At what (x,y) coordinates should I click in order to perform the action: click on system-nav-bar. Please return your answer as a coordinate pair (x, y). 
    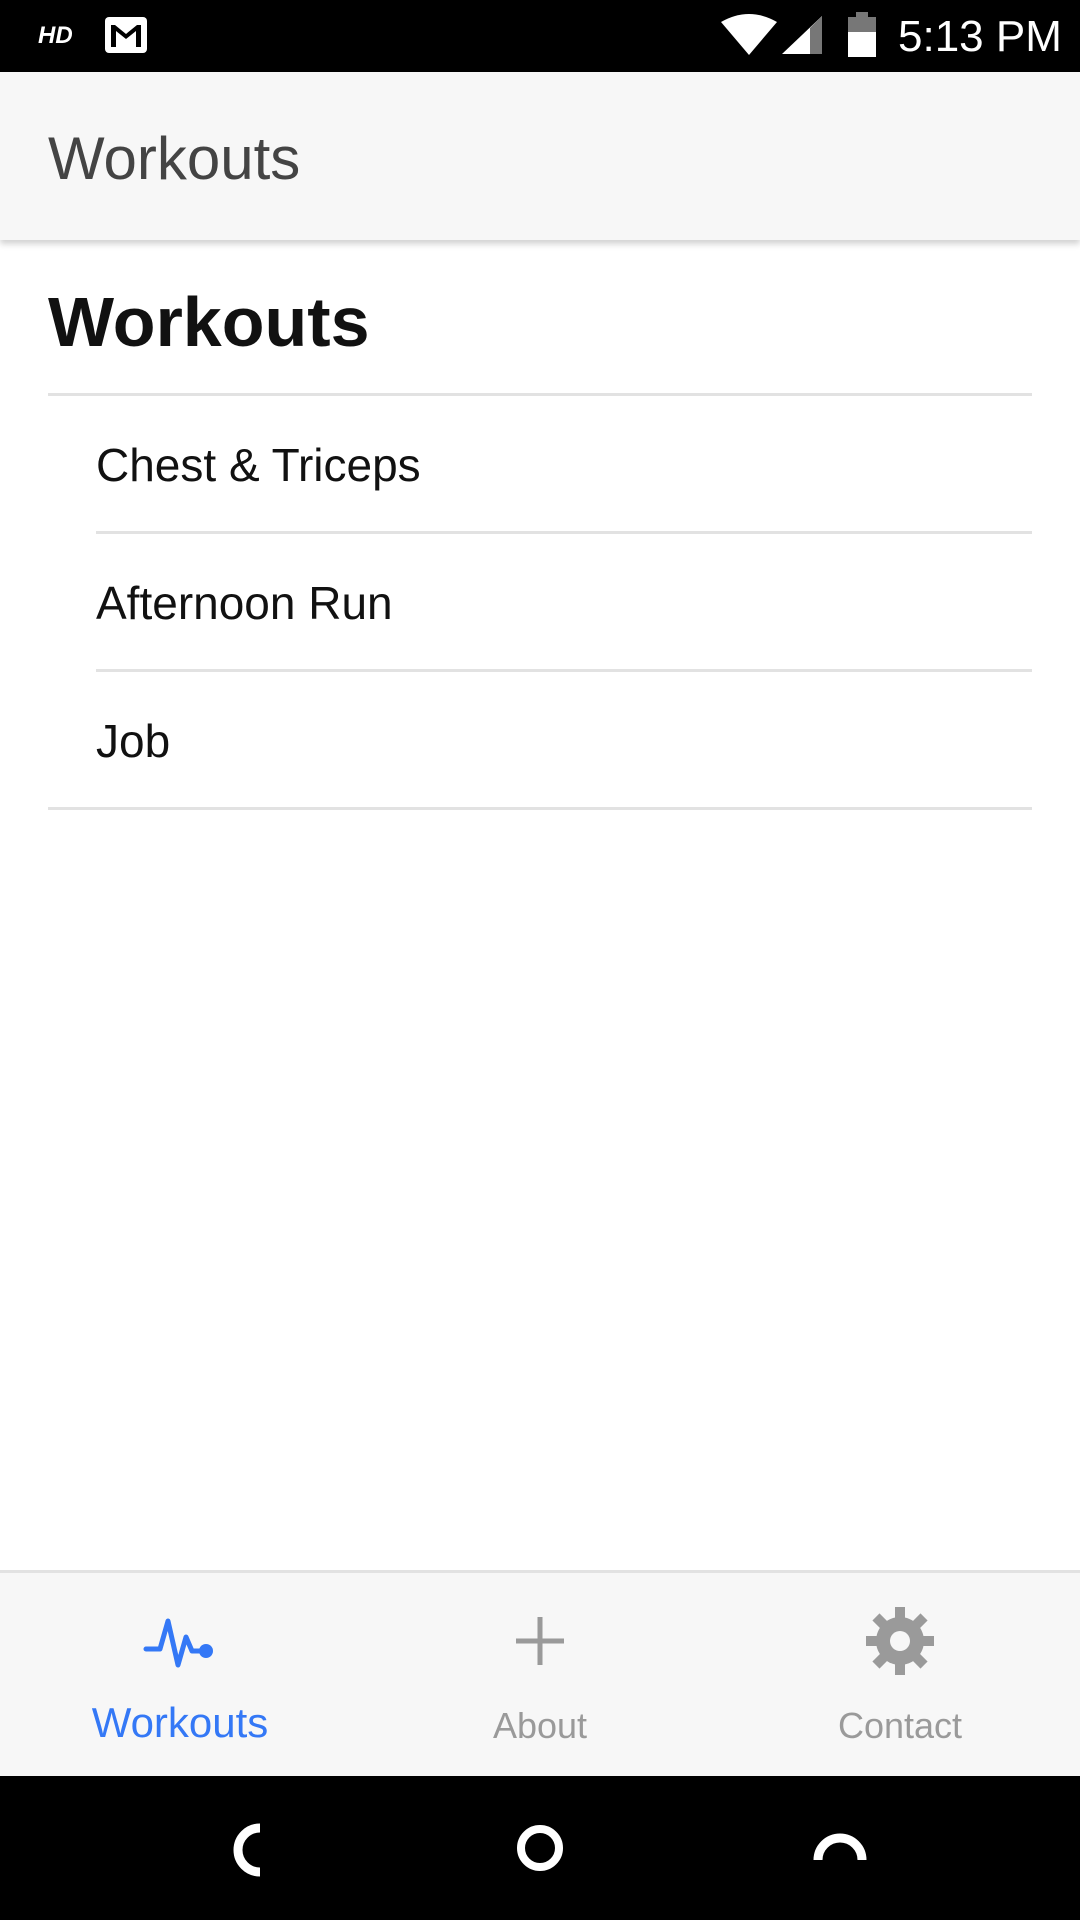
    Looking at the image, I should click on (540, 1848).